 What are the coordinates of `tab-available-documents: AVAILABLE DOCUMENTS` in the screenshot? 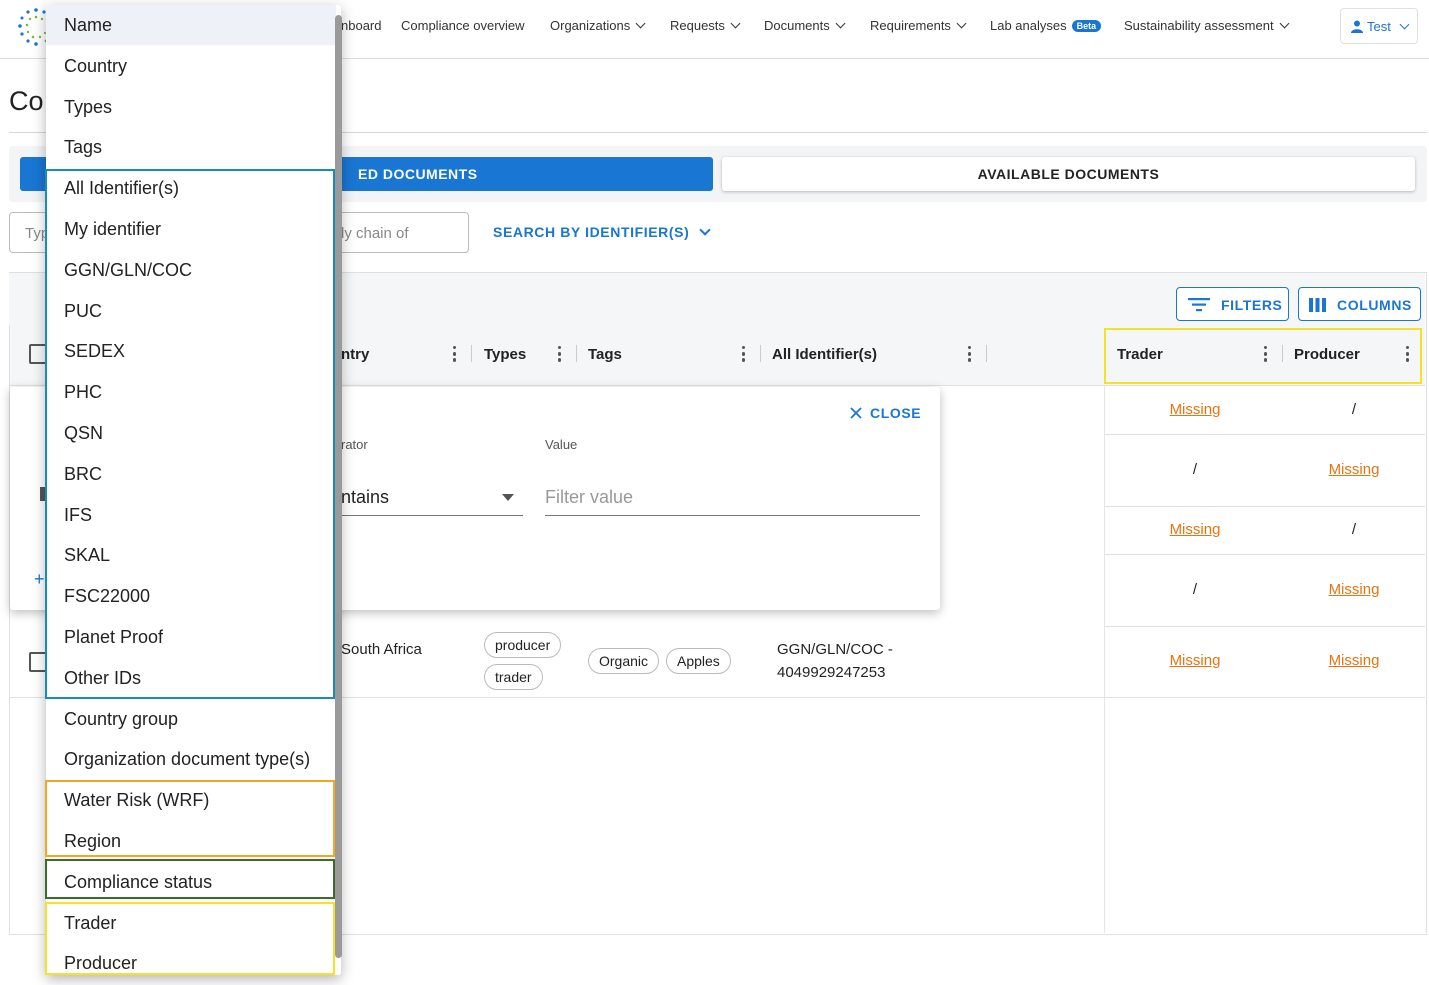 It's located at (1068, 174).